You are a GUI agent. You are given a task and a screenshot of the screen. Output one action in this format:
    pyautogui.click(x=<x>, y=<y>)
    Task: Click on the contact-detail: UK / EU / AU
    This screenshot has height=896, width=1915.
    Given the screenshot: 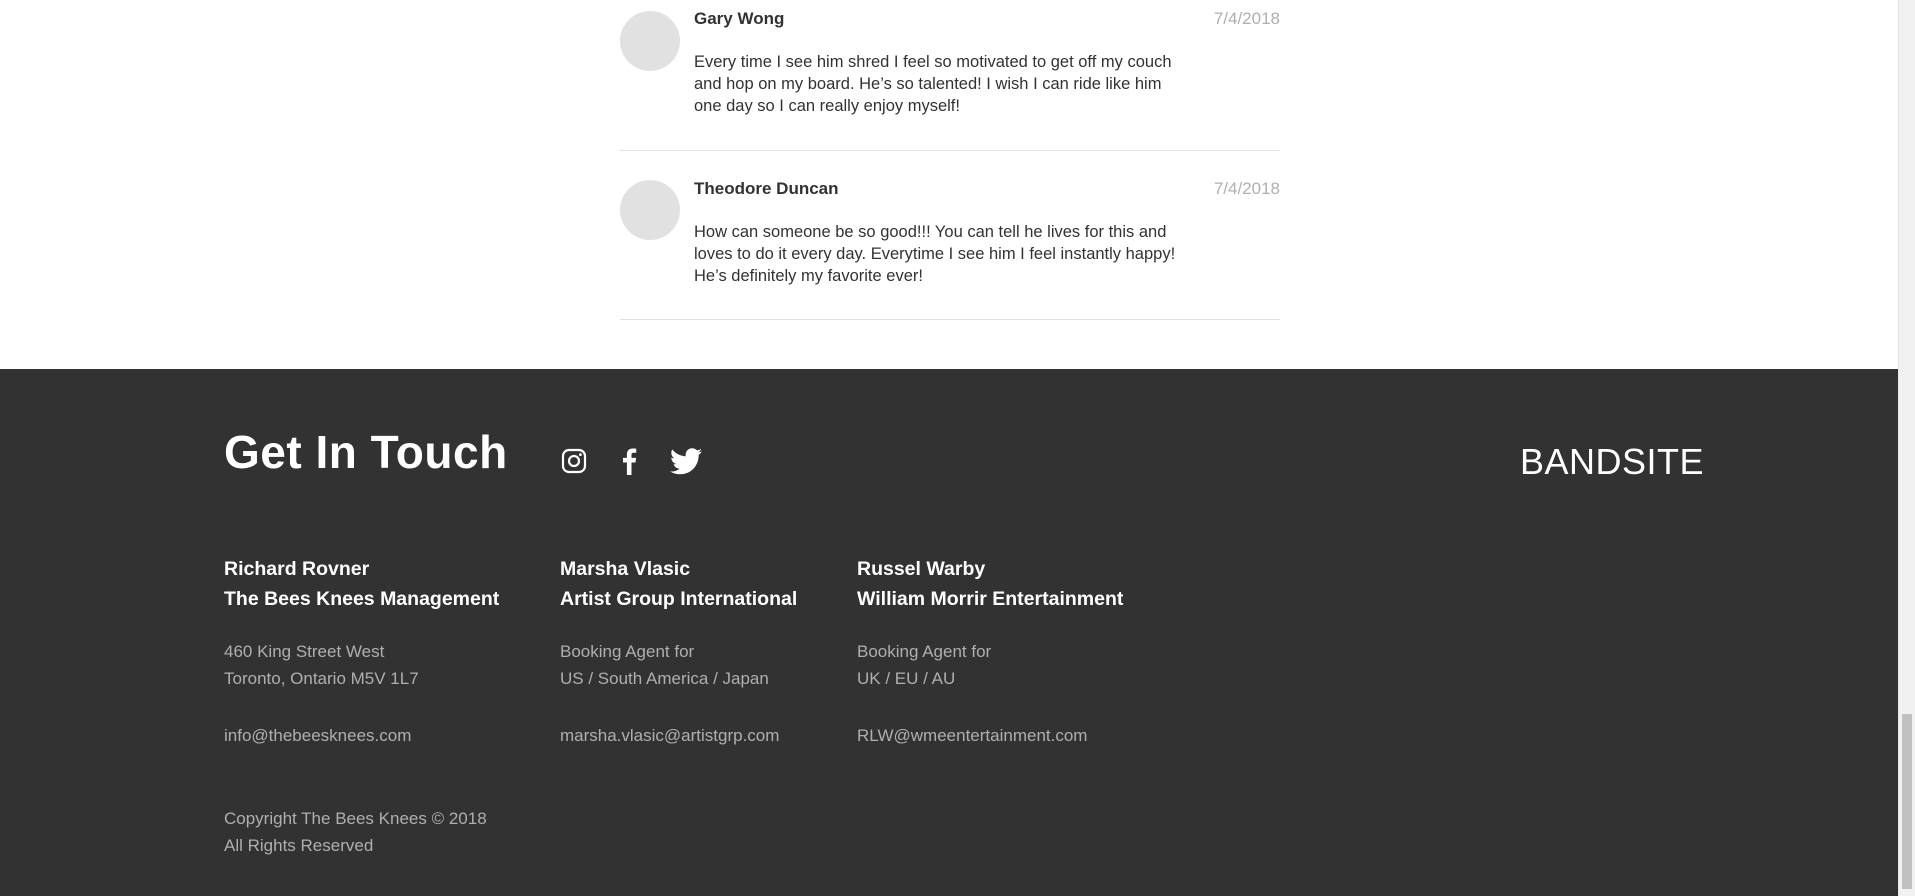 What is the action you would take?
    pyautogui.click(x=906, y=678)
    